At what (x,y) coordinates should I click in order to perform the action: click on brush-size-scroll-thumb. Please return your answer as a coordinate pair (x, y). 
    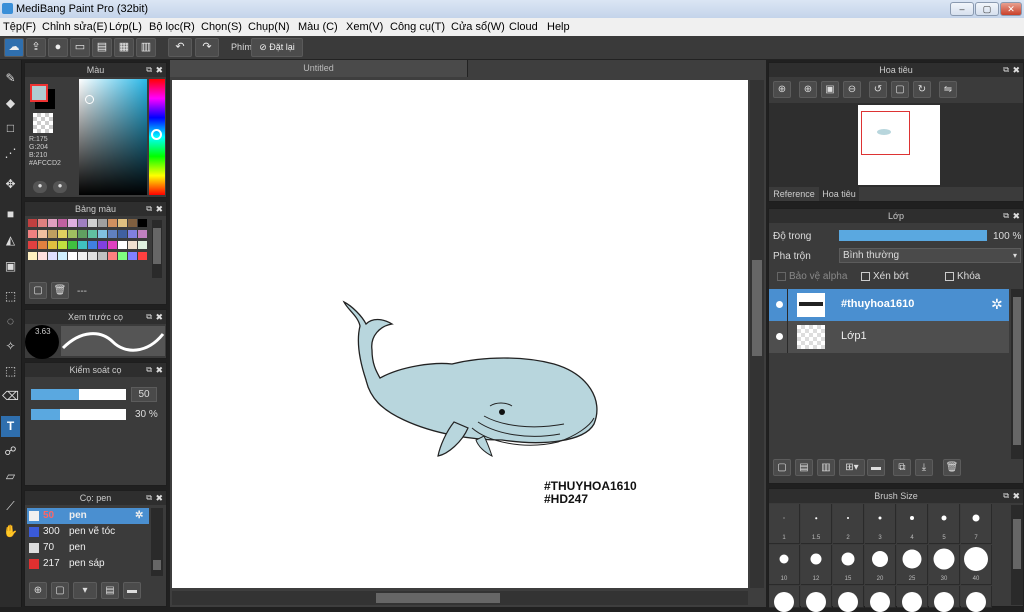
    Looking at the image, I should click on (1017, 544).